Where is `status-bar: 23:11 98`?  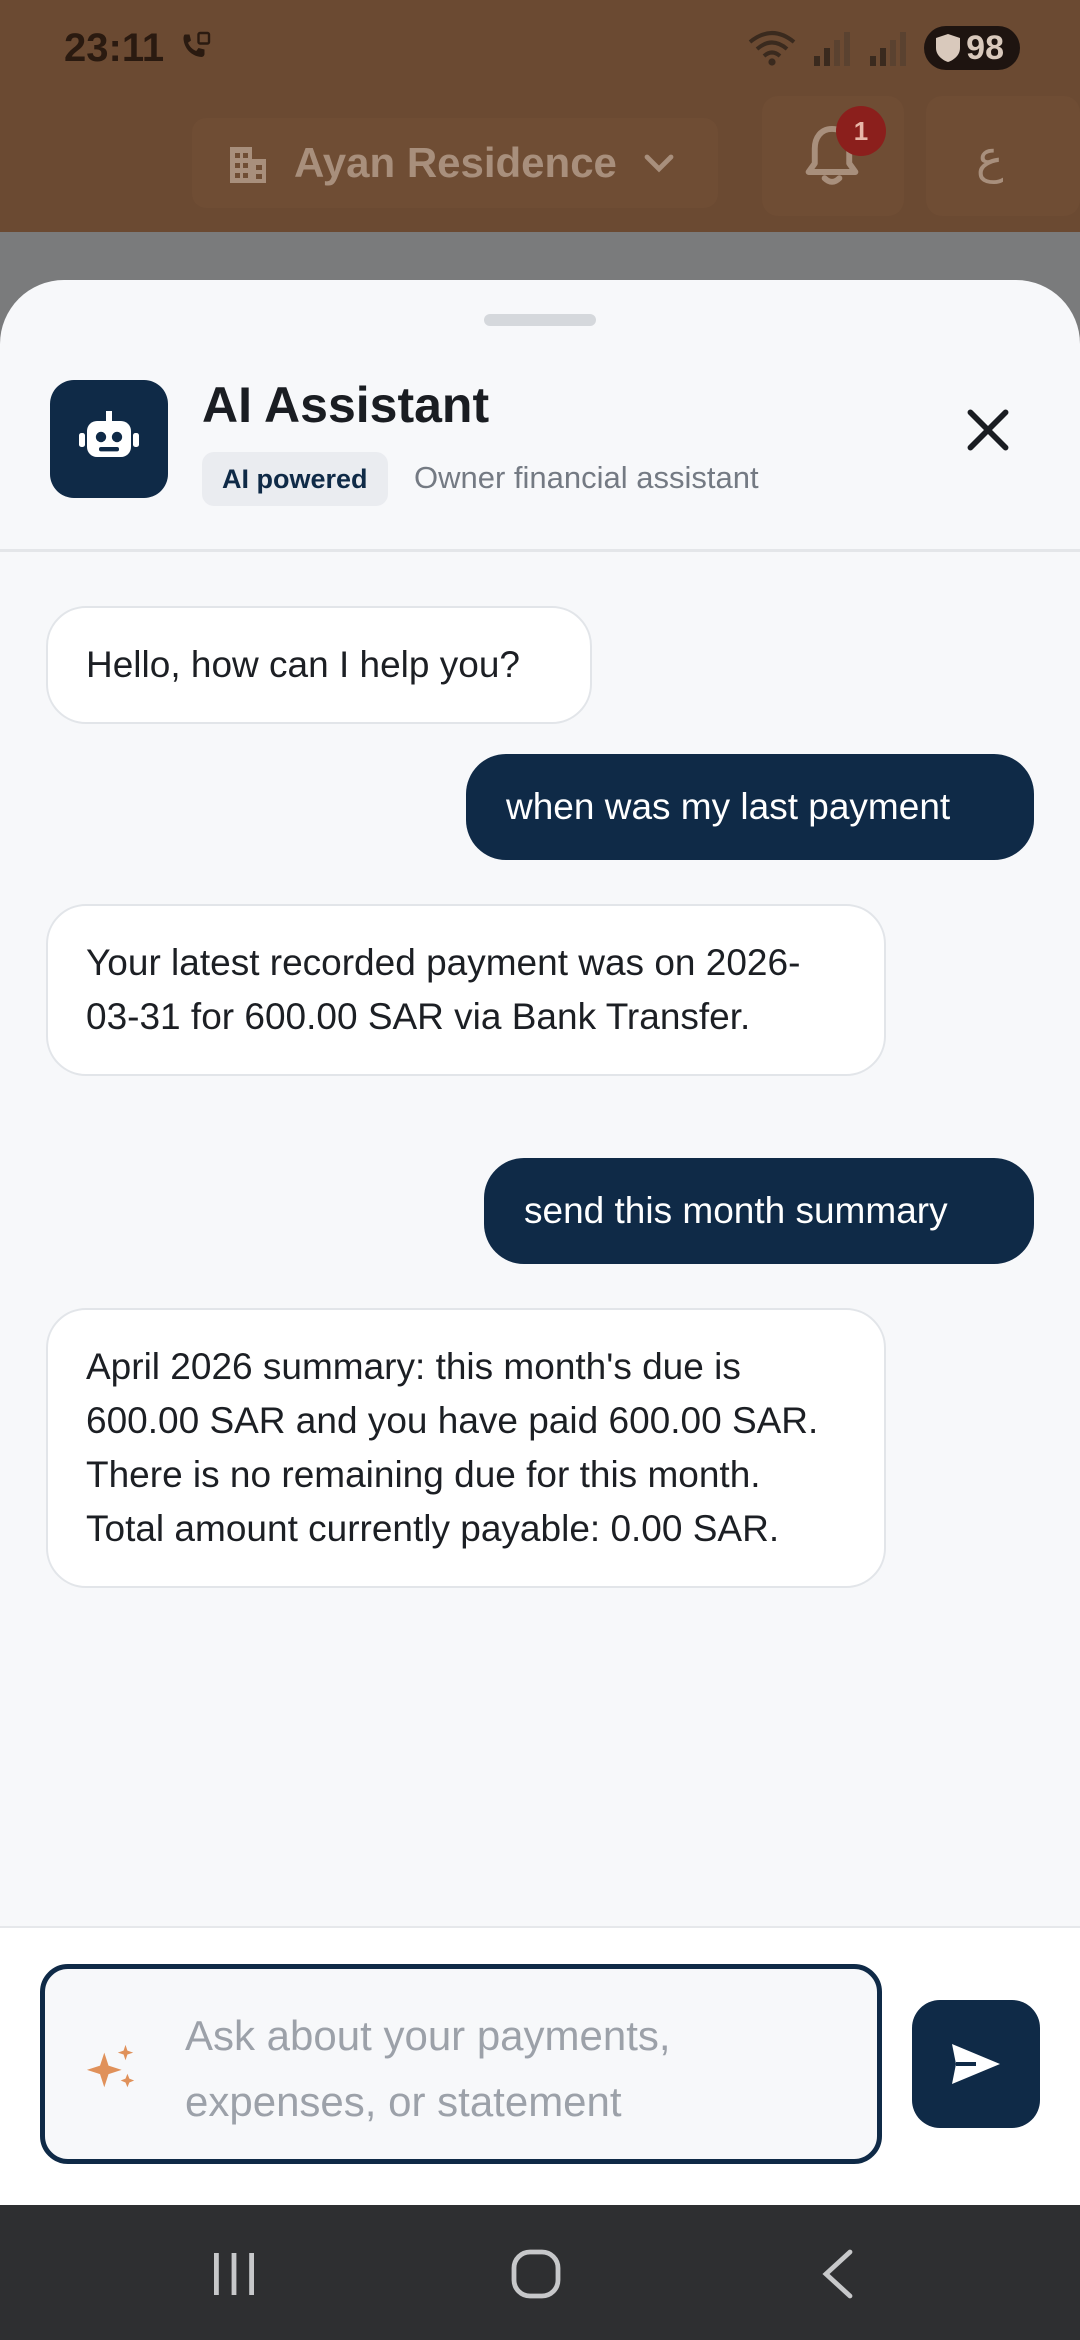
status-bar: 23:11 98 is located at coordinates (540, 48).